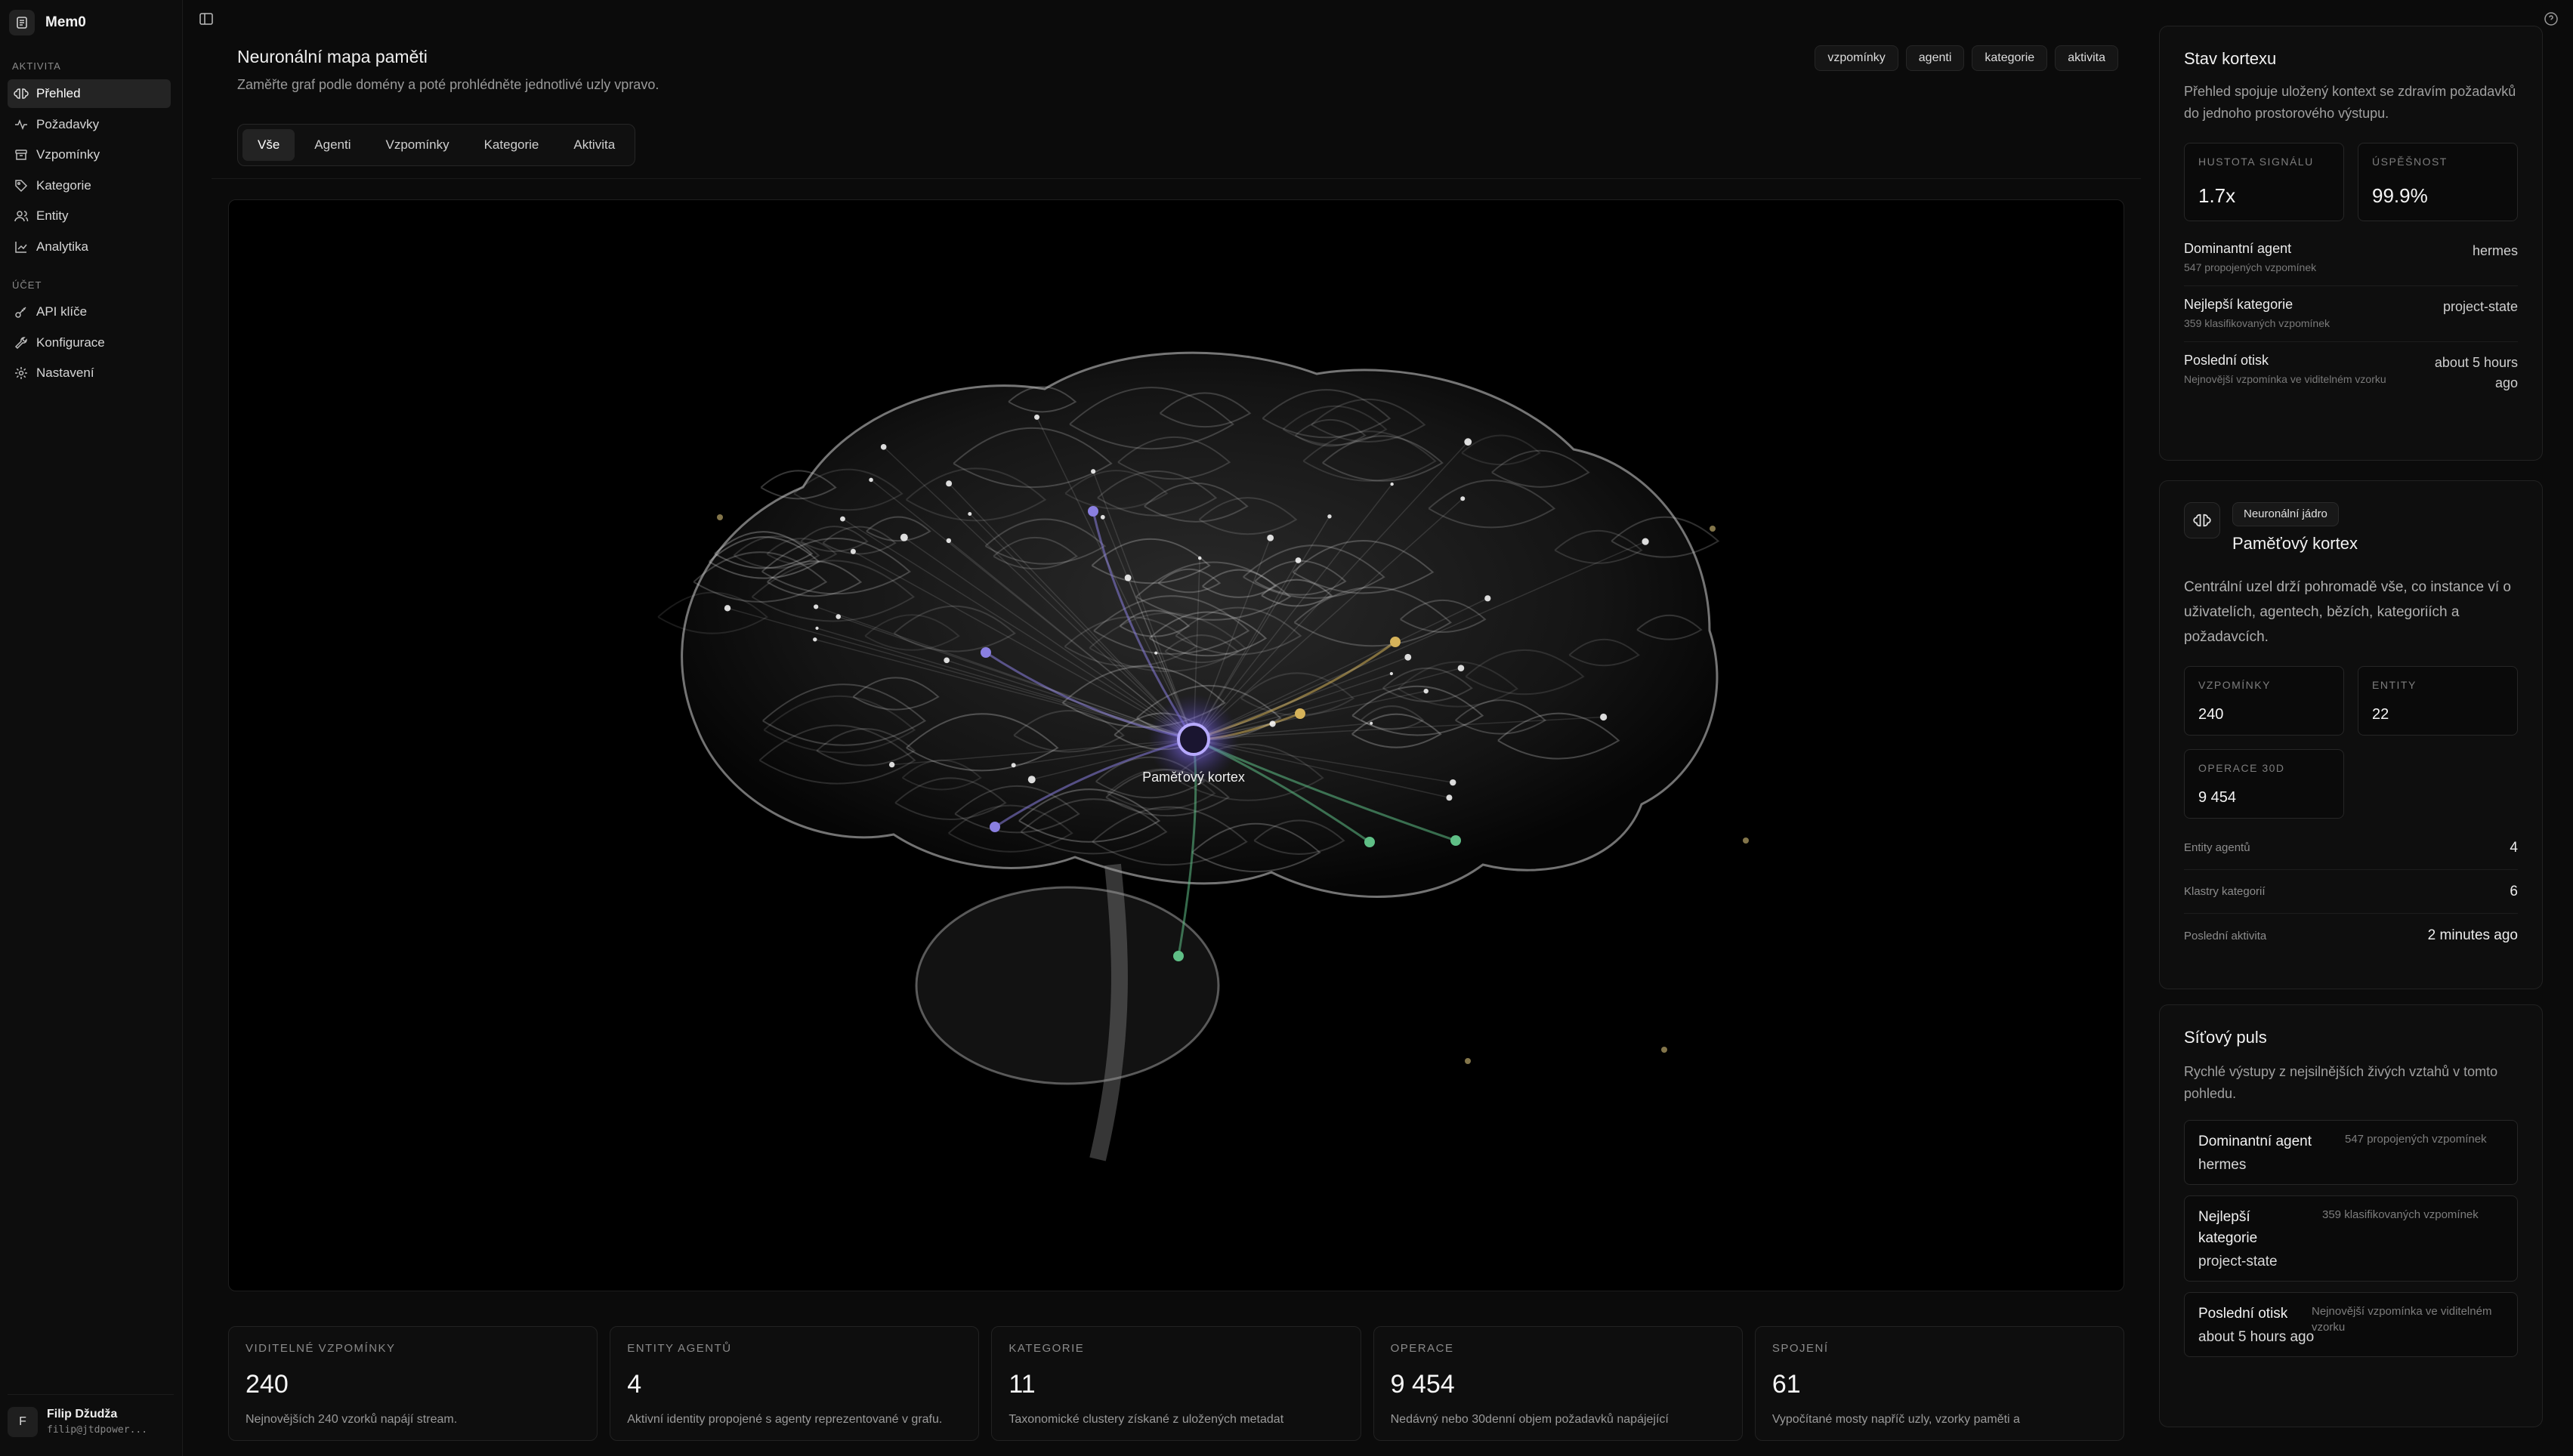 The height and width of the screenshot is (1456, 2573). I want to click on legend-chips: vzpomínky agenti kategorie aktivita, so click(1967, 58).